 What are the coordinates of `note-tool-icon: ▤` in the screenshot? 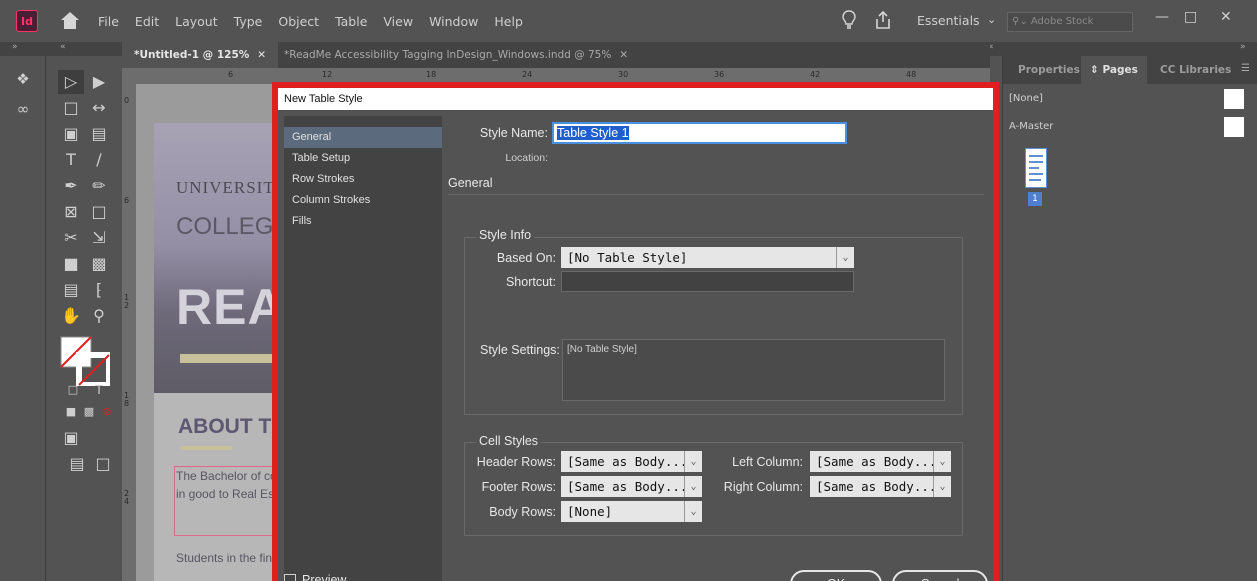 It's located at (71, 290).